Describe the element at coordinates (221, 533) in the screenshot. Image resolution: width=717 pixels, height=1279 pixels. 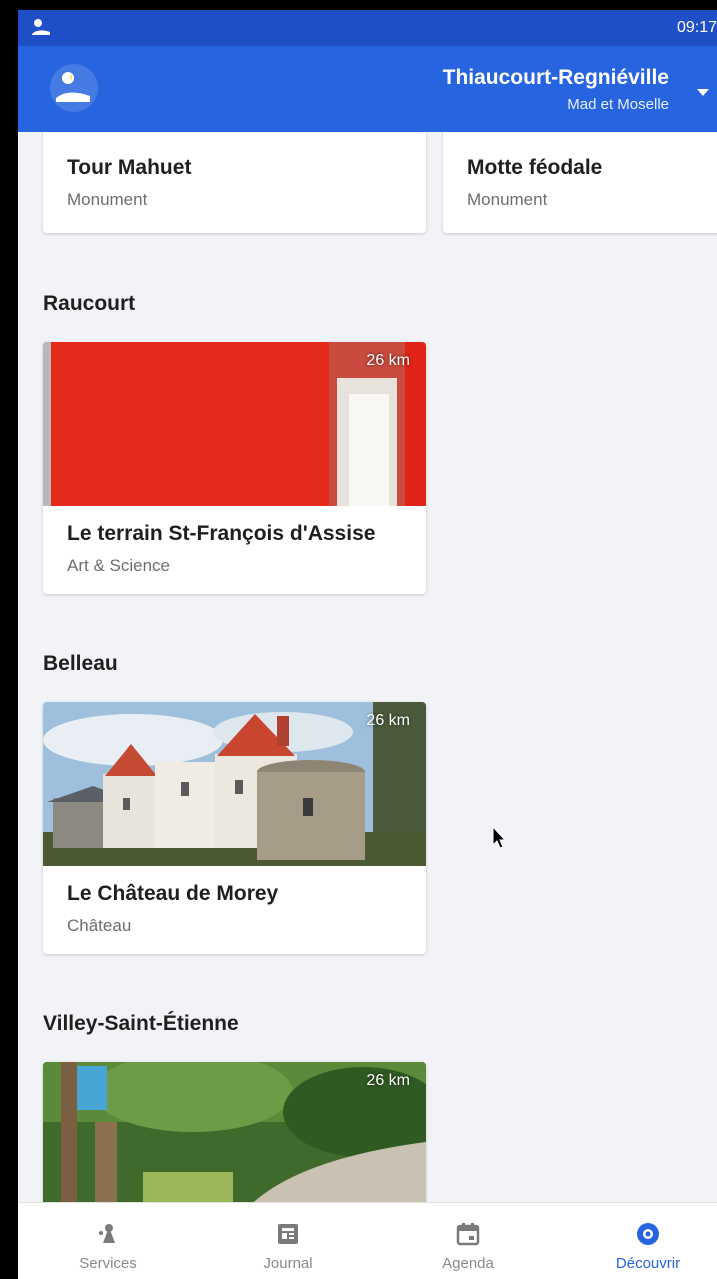
I see `place-title: Le terrain St-François d'Assise` at that location.